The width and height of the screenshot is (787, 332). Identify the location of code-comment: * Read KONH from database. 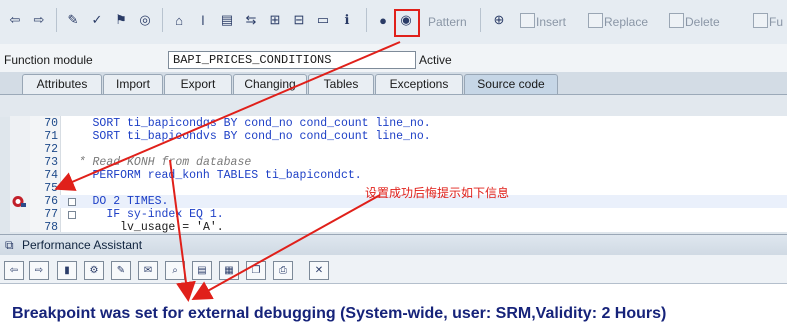
(165, 162).